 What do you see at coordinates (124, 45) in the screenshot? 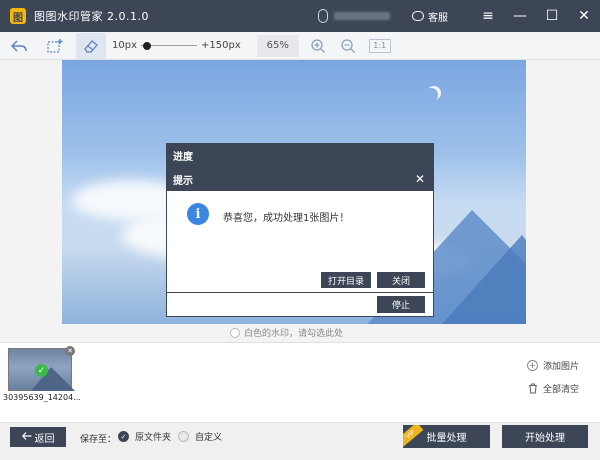
I see `brush-size-min: 10px` at bounding box center [124, 45].